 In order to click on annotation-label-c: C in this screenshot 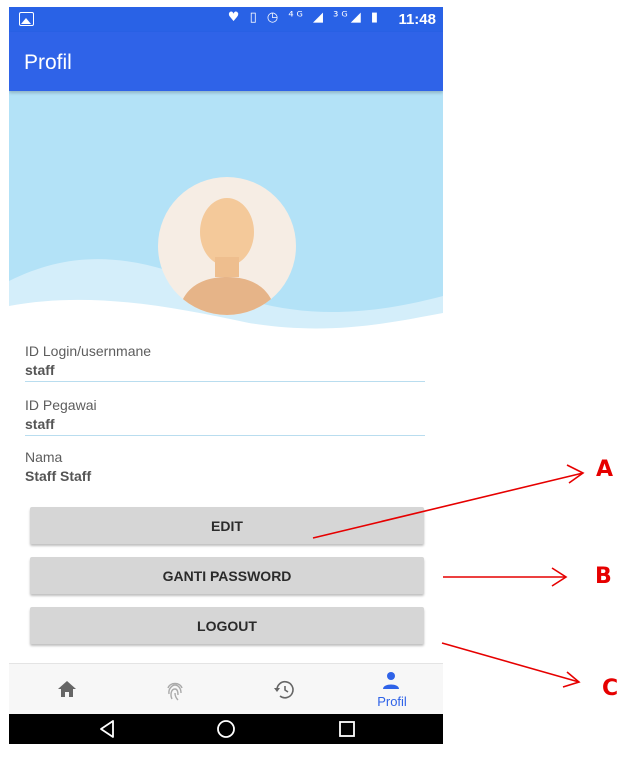, I will do `click(610, 688)`.